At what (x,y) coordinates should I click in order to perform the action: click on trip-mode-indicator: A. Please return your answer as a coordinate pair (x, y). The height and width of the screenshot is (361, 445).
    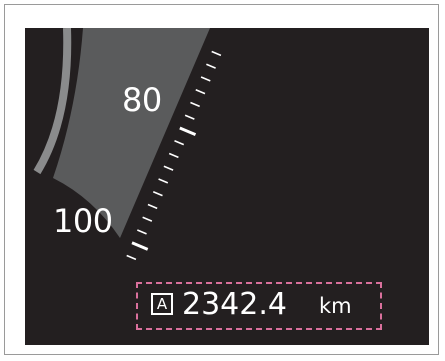
    Looking at the image, I should click on (162, 304).